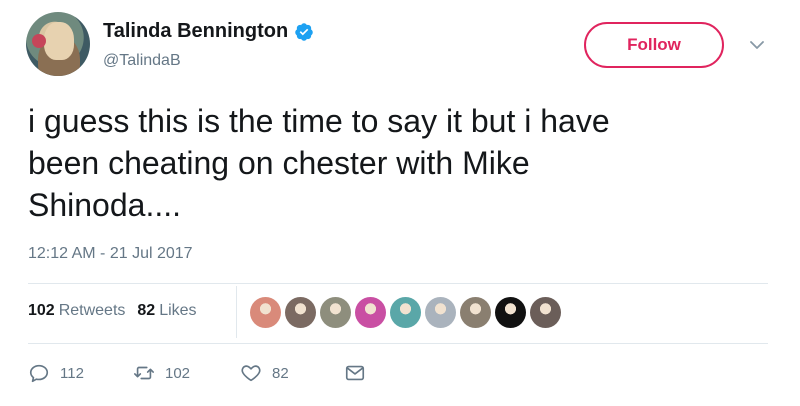 The height and width of the screenshot is (406, 800). What do you see at coordinates (251, 373) in the screenshot?
I see `heart-icon` at bounding box center [251, 373].